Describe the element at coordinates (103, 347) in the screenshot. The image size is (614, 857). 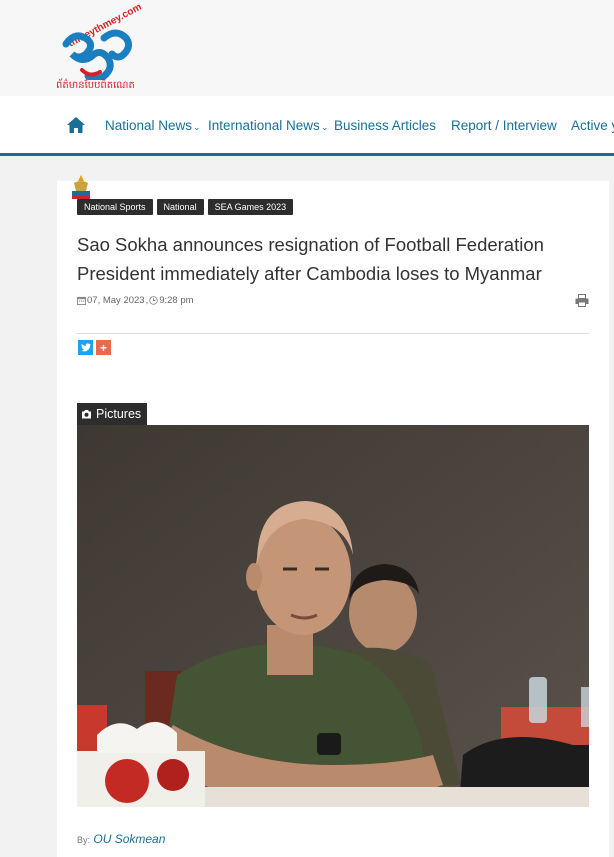
I see `more-share-button: +` at that location.